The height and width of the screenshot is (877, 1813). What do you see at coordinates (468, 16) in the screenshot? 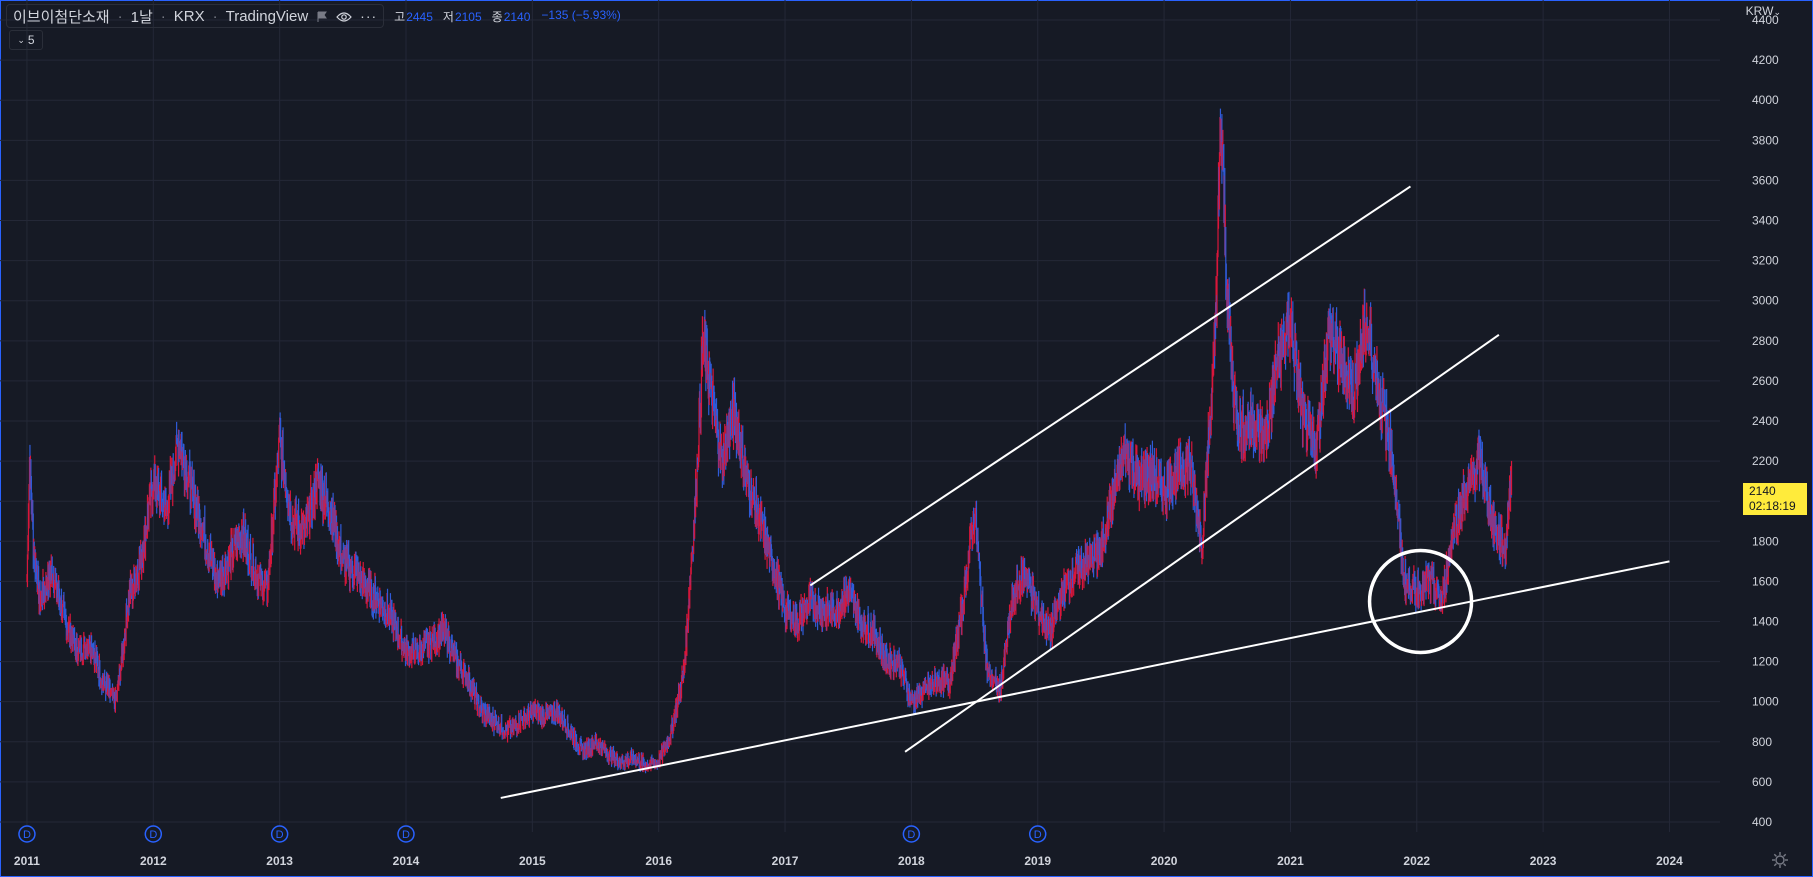
I see `low-value: 2105` at bounding box center [468, 16].